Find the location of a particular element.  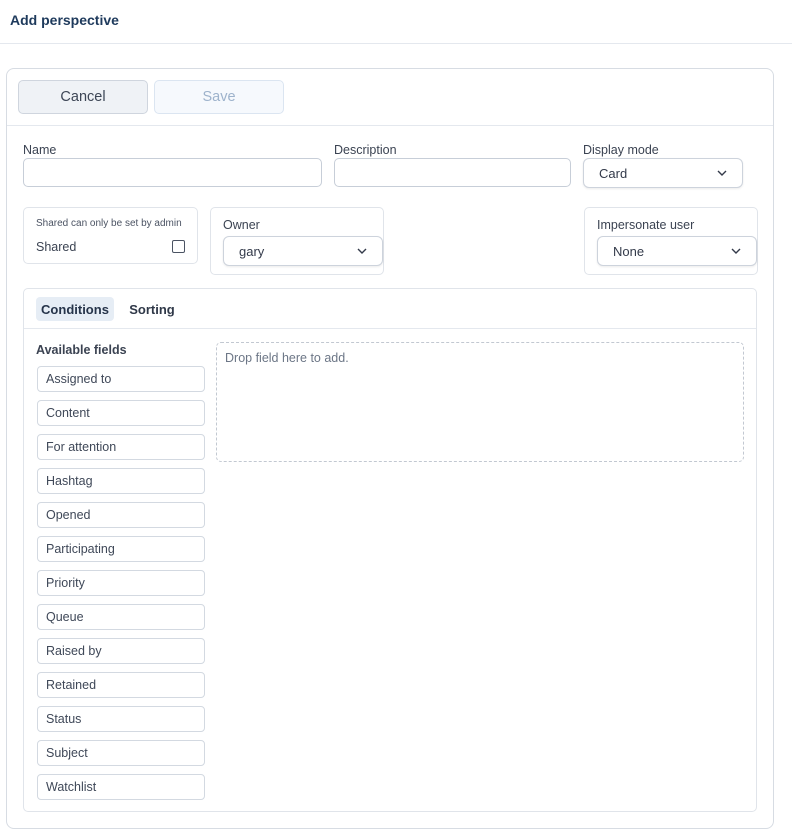

tabs-bar: Conditions Sorting is located at coordinates (390, 309).